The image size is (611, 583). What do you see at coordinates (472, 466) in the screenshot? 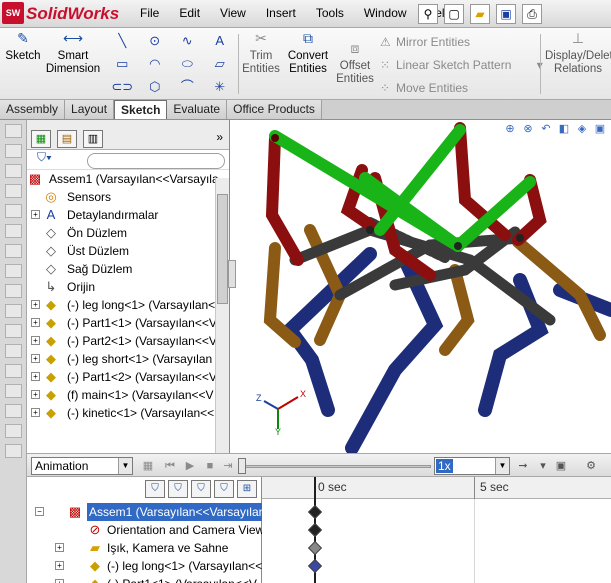
I see `playback-speed-select: 1x ▼` at bounding box center [472, 466].